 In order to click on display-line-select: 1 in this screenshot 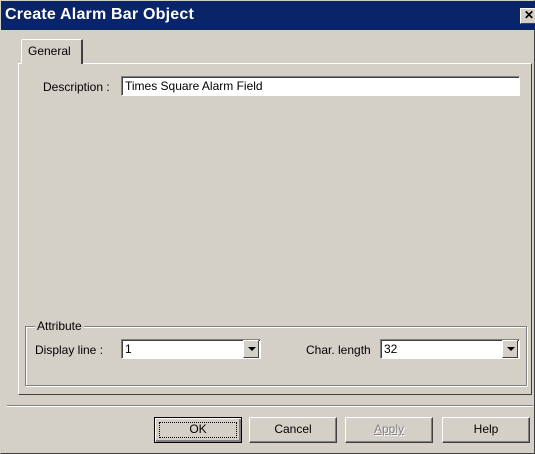, I will do `click(191, 349)`.